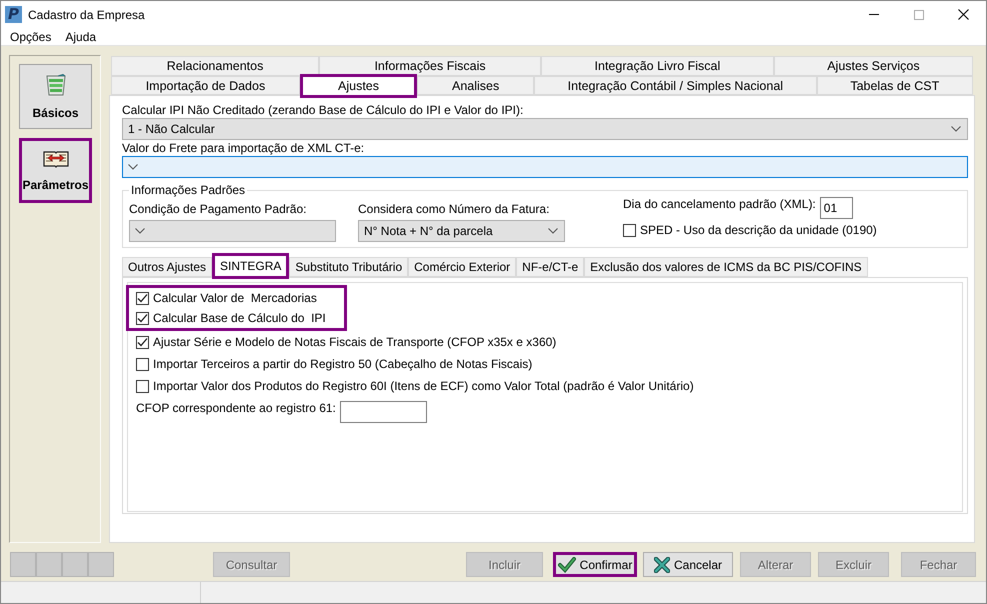 This screenshot has width=987, height=604. Describe the element at coordinates (758, 230) in the screenshot. I see `checkbox-label: SPED - Uso da descrição da unidade (0190)` at that location.